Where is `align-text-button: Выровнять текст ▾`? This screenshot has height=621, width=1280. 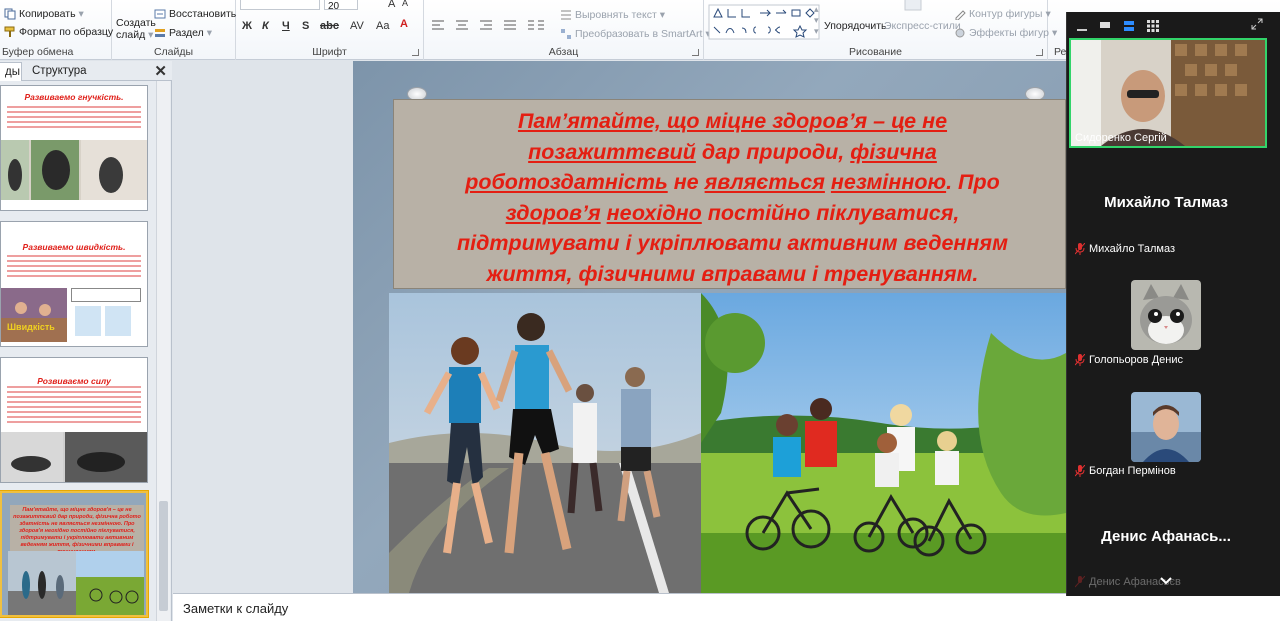
align-text-button: Выровнять текст ▾ is located at coordinates (612, 15).